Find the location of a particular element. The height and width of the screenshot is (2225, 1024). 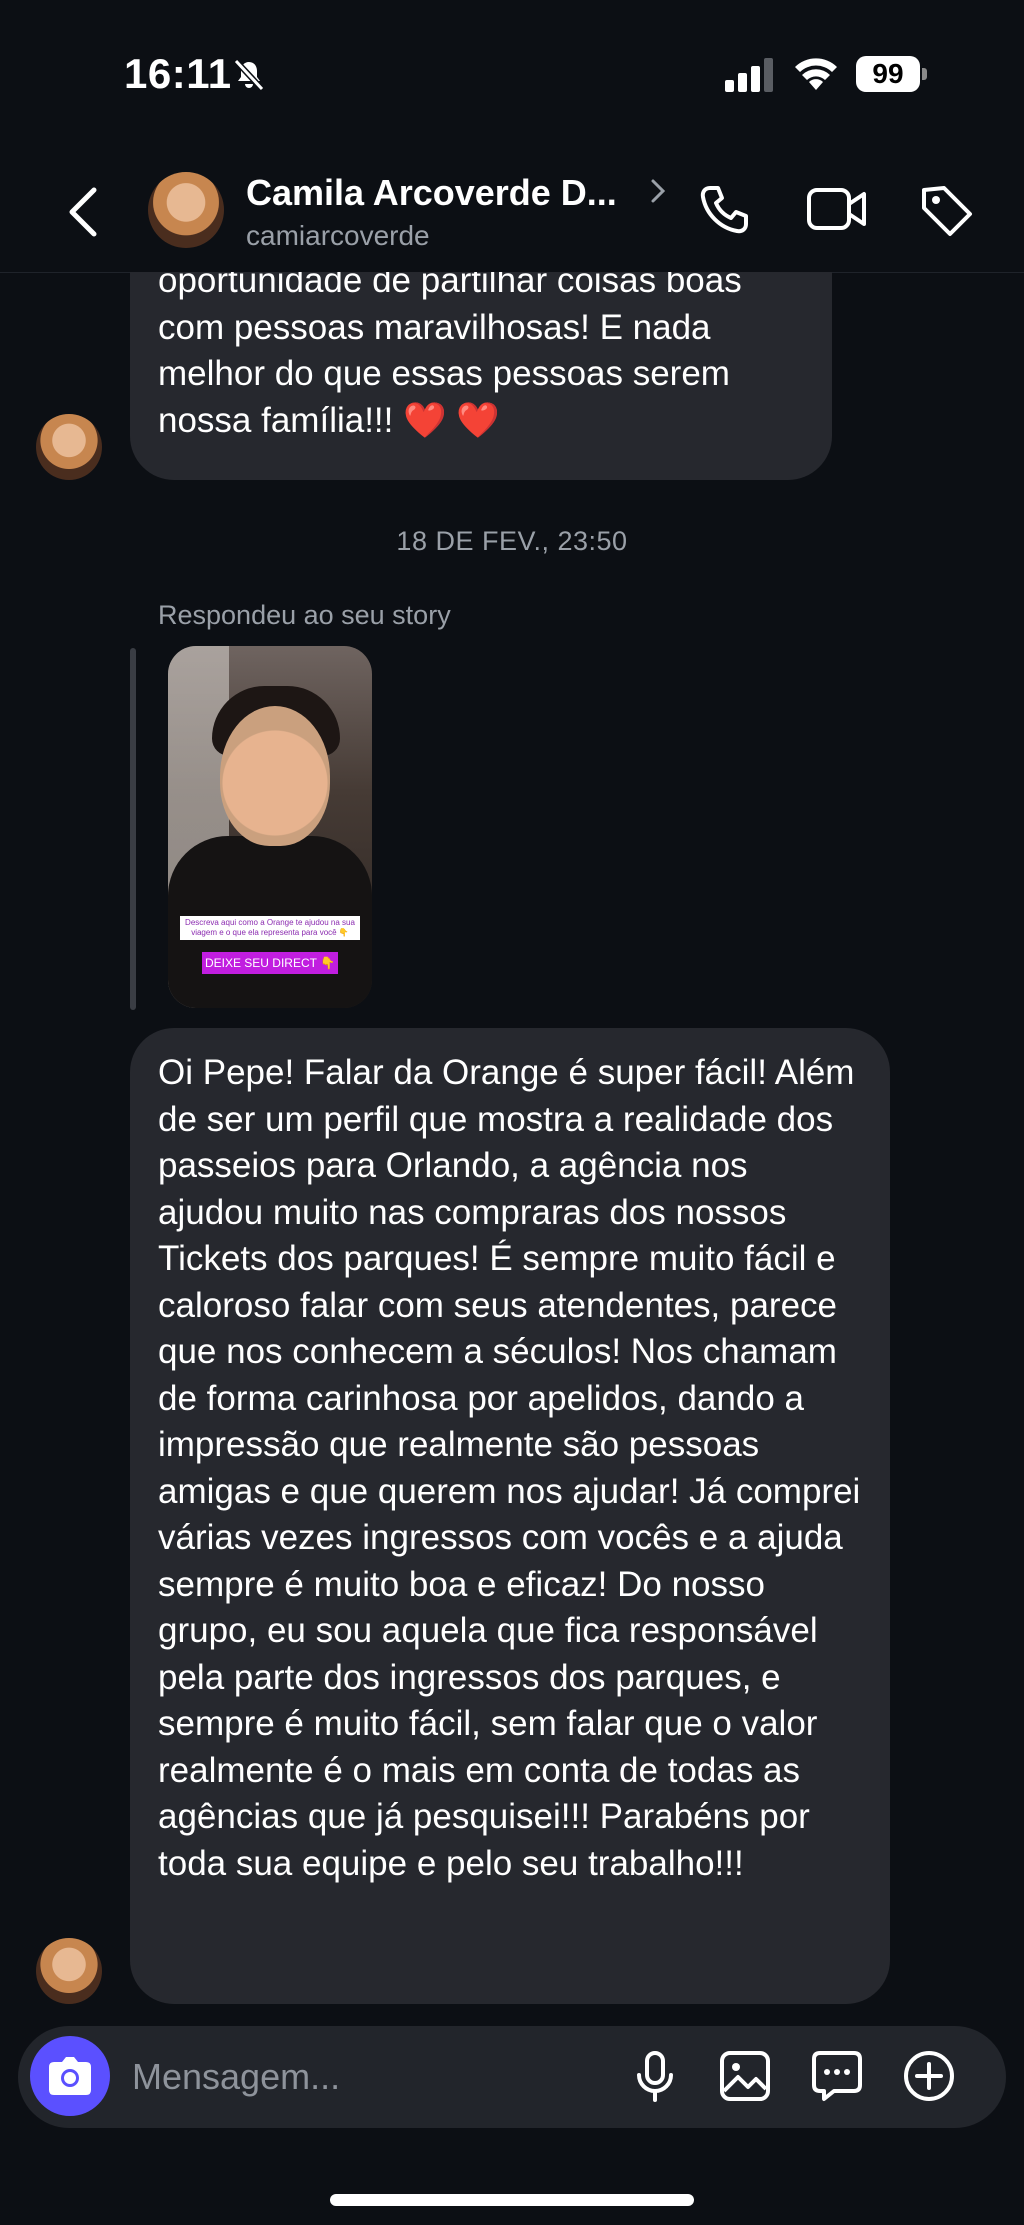

date-separator: 18 DE FEV., 23:50 is located at coordinates (512, 541).